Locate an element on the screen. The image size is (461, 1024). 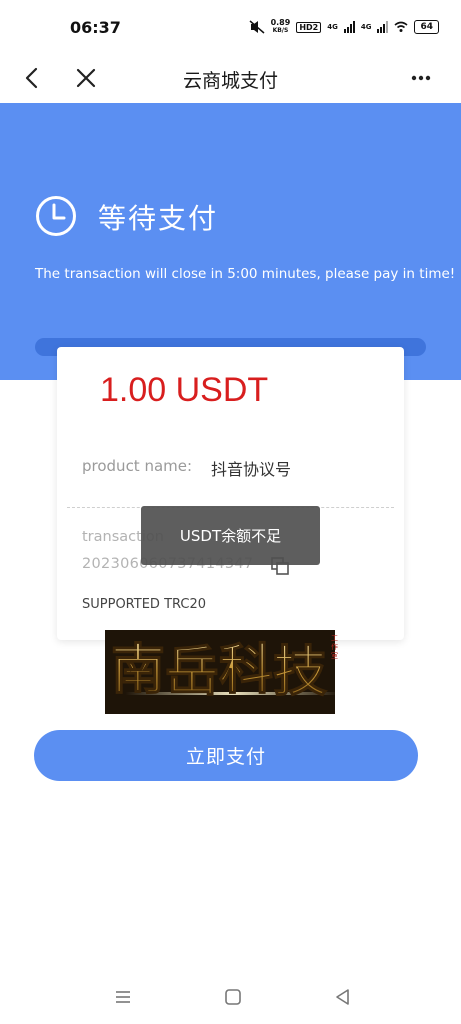
net-speed-unit: KB/S is located at coordinates (280, 30).